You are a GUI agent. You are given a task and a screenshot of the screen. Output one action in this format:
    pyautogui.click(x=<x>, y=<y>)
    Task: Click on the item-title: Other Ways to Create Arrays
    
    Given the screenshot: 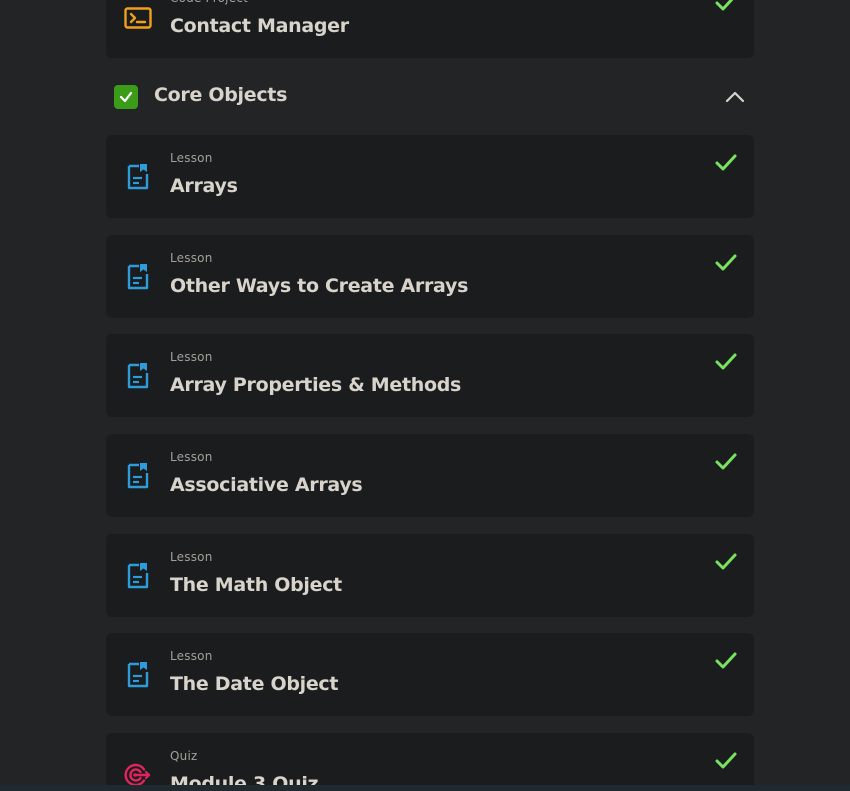 What is the action you would take?
    pyautogui.click(x=319, y=286)
    